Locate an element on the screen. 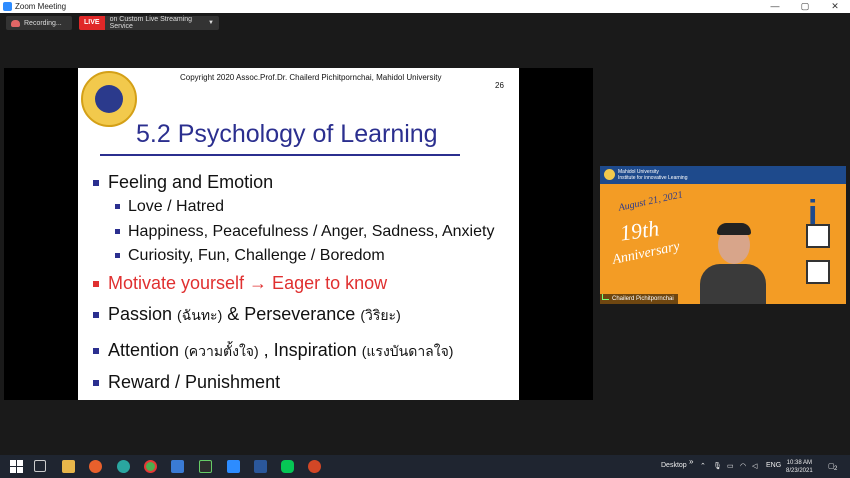  file-explorer-icon is located at coordinates (68, 466).